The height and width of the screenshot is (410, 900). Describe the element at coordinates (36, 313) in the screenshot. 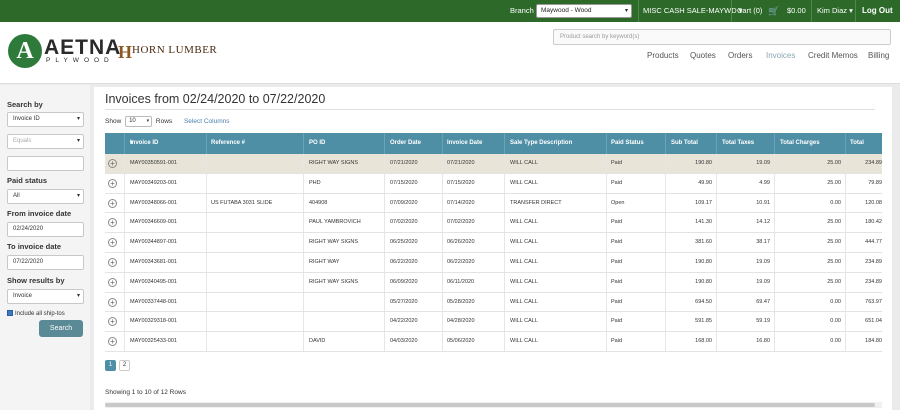

I see `include-ship-tos-checkbox: Include all ship-tos` at that location.